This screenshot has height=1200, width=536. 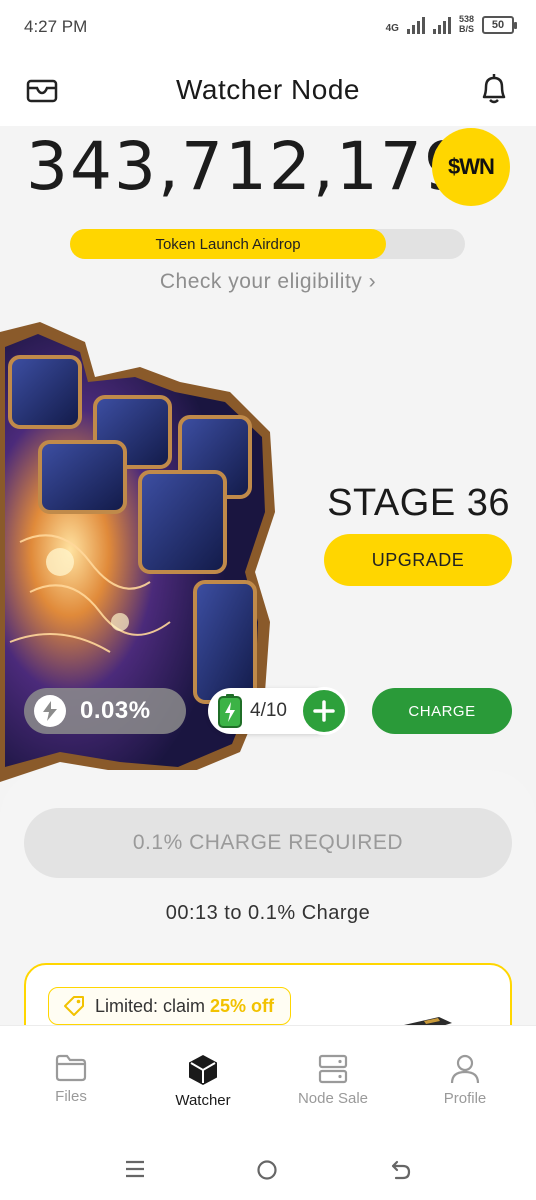 I want to click on charges-count: 4/10, so click(x=268, y=710).